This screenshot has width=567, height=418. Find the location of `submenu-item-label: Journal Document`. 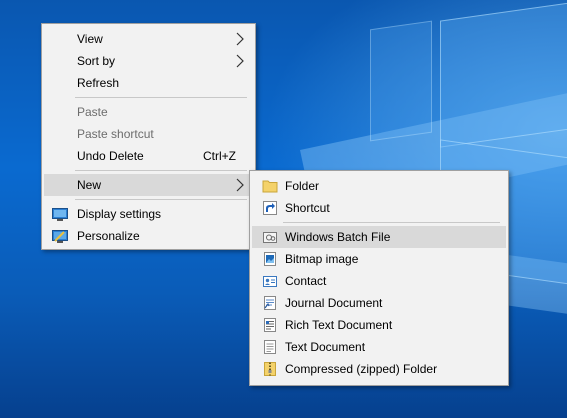

submenu-item-label: Journal Document is located at coordinates (334, 303).